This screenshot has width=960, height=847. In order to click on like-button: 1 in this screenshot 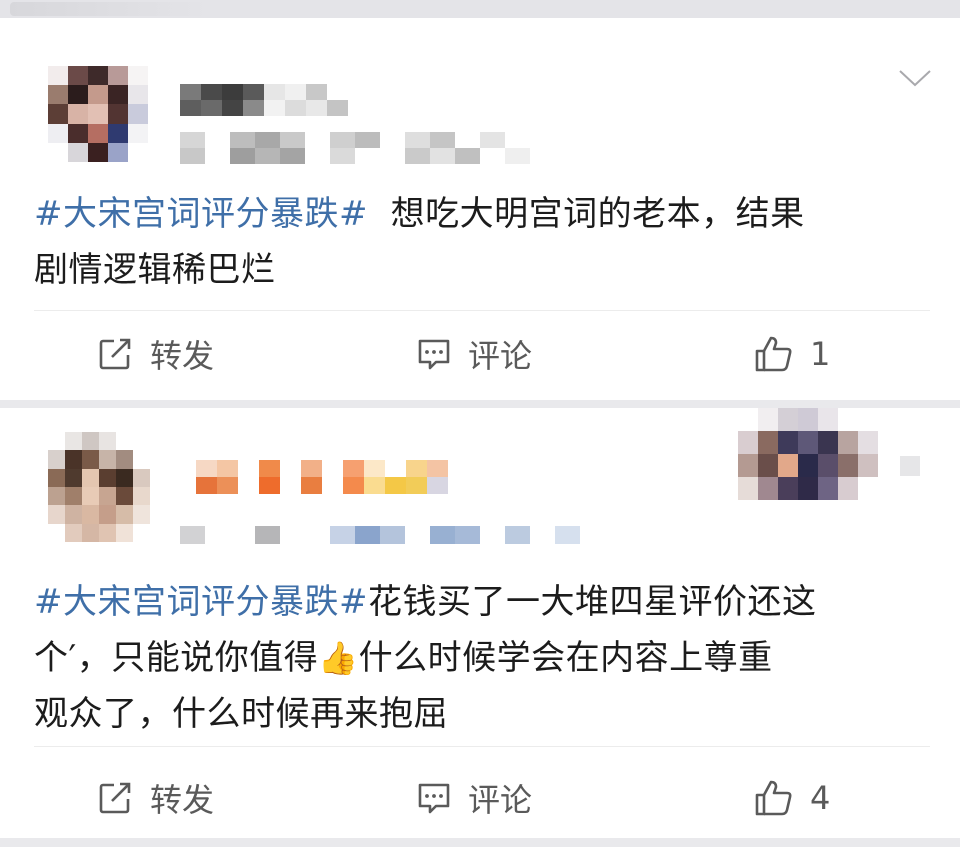, I will do `click(792, 354)`.